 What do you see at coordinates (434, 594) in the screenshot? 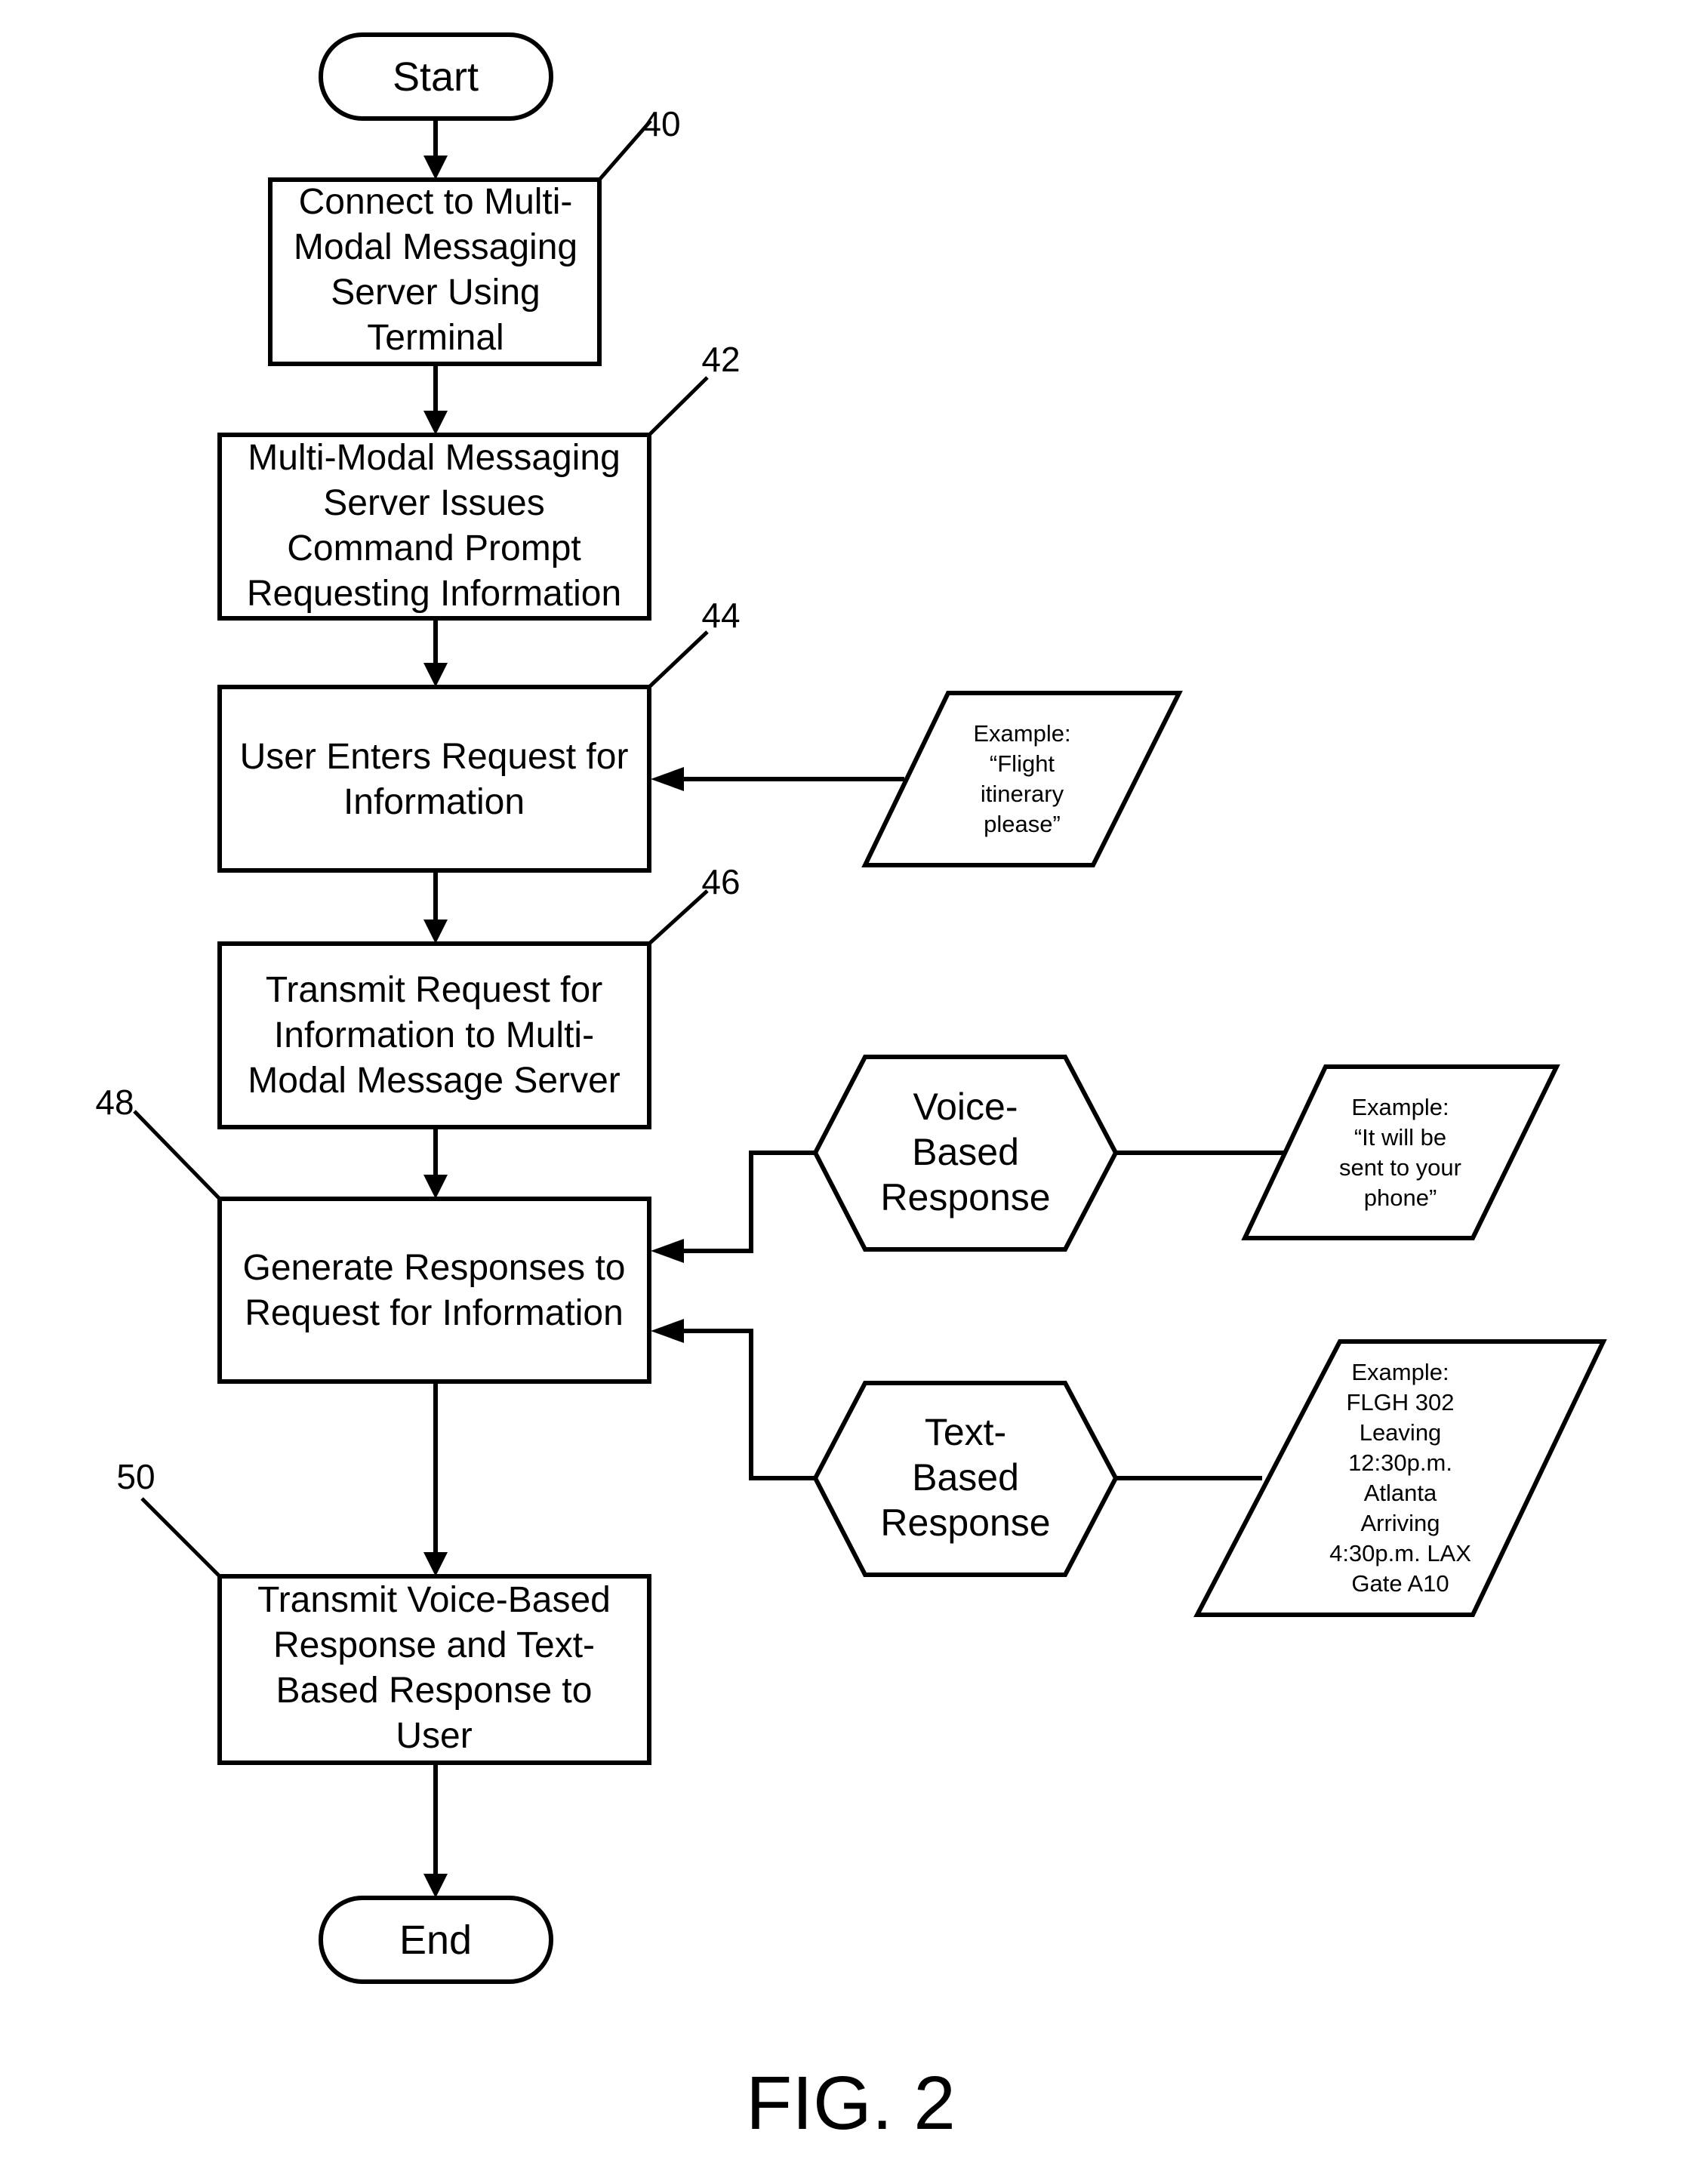
I see `step-42-line-4: Requesting Information` at bounding box center [434, 594].